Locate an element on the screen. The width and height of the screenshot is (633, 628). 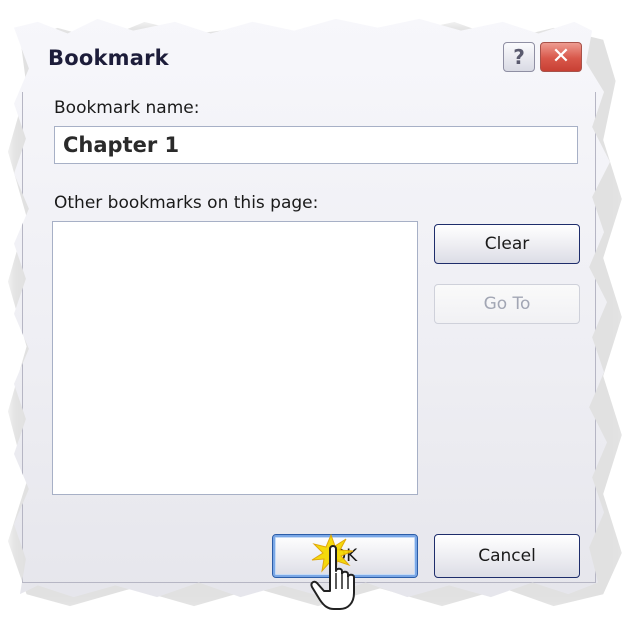
close-icon: ✕ is located at coordinates (561, 56).